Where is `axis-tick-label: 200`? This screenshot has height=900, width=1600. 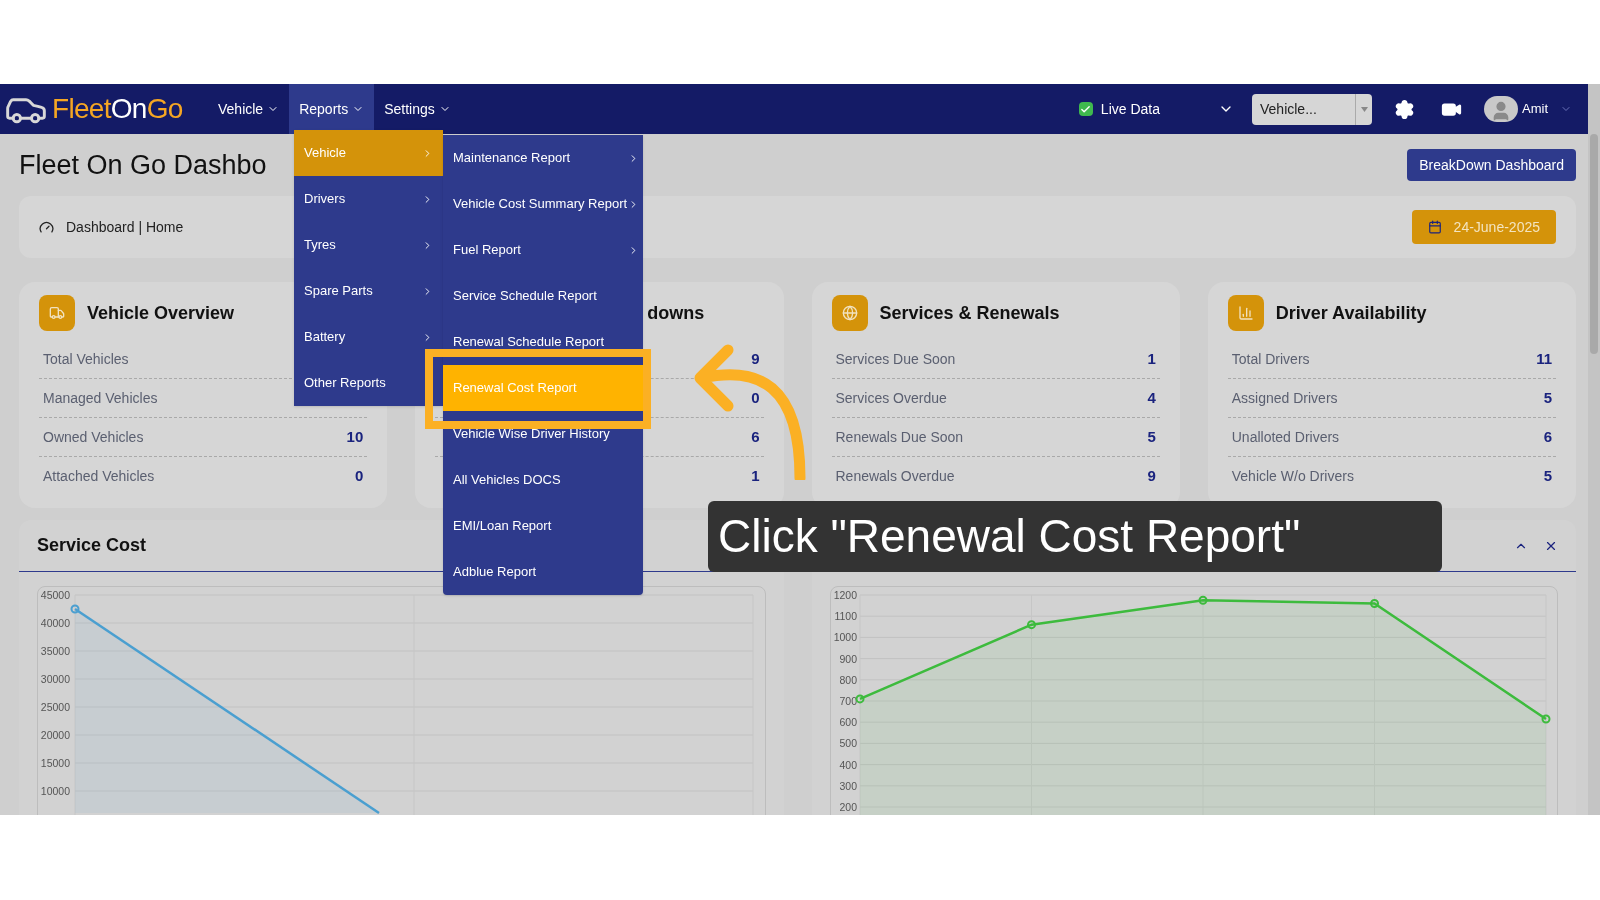 axis-tick-label: 200 is located at coordinates (847, 807).